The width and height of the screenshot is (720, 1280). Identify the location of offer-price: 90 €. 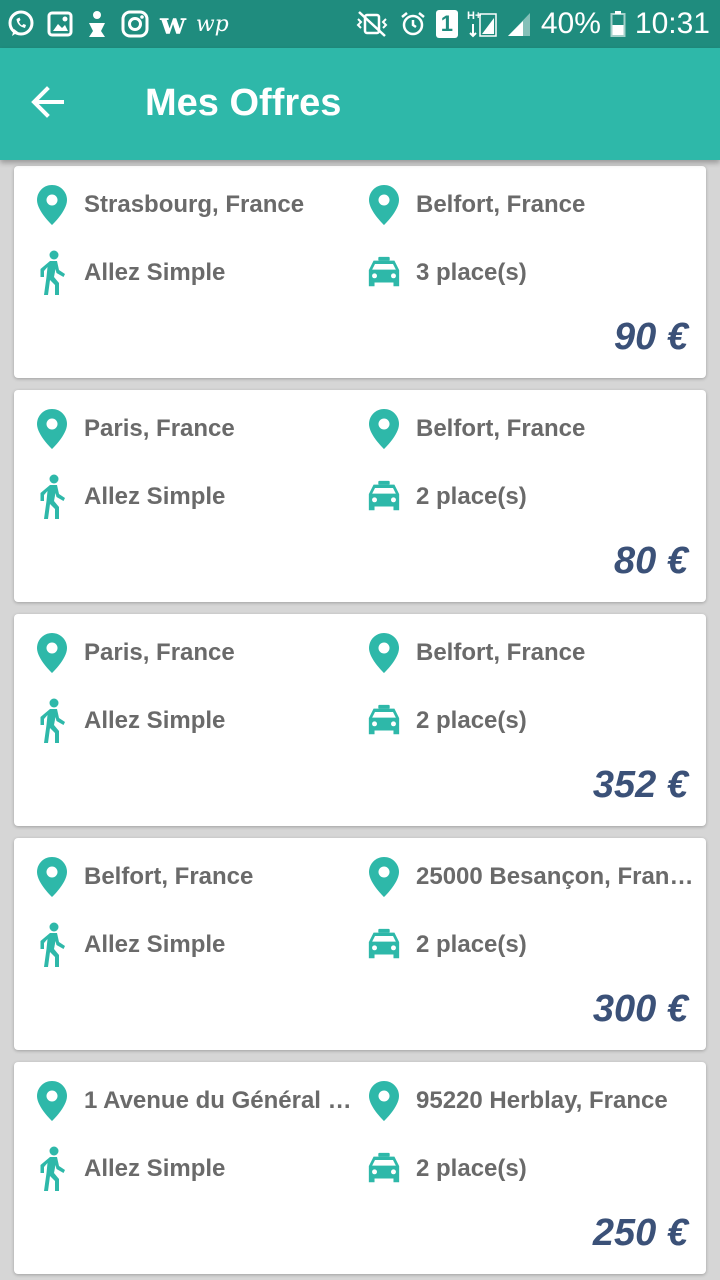
(651, 337).